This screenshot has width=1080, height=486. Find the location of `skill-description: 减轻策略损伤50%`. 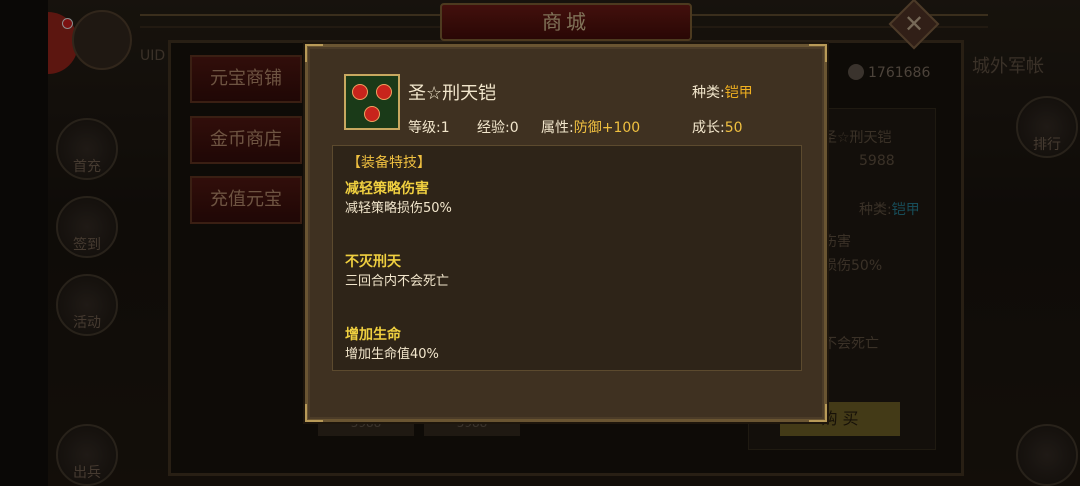

skill-description: 减轻策略损伤50% is located at coordinates (398, 208).